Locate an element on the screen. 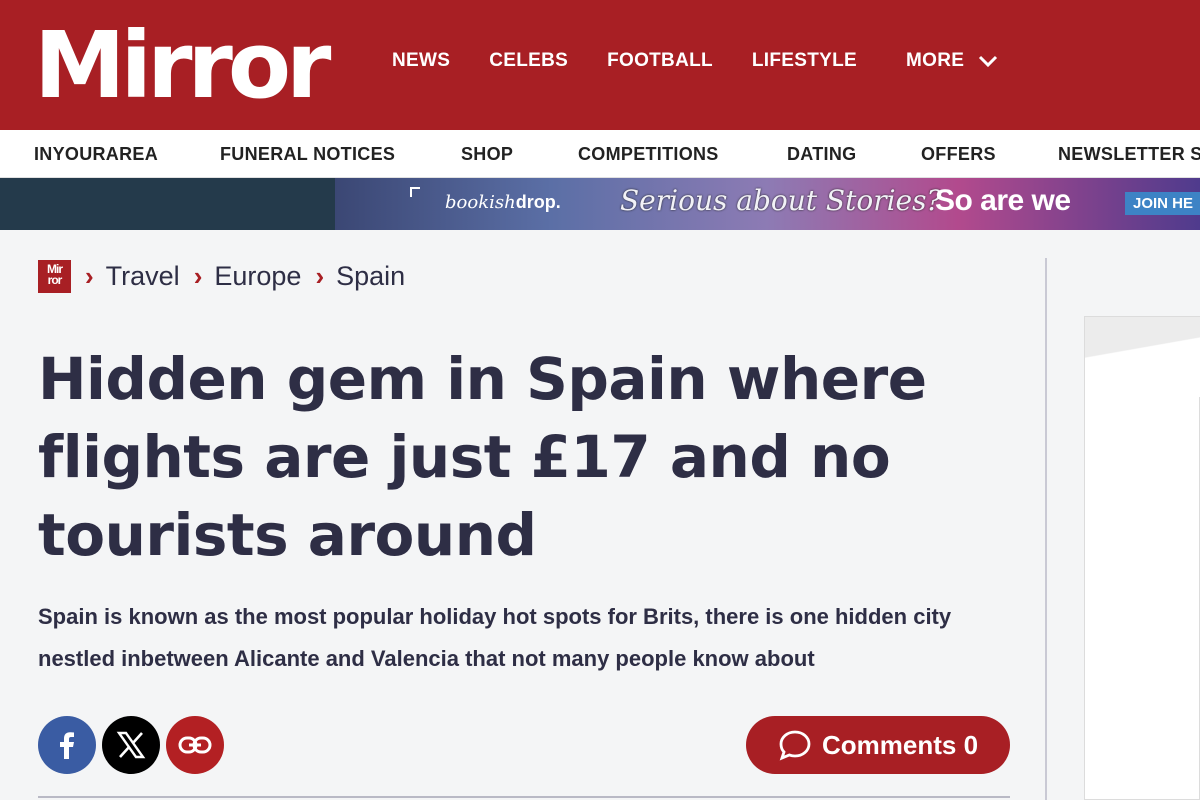  comments-button: Comments 0 is located at coordinates (878, 745).